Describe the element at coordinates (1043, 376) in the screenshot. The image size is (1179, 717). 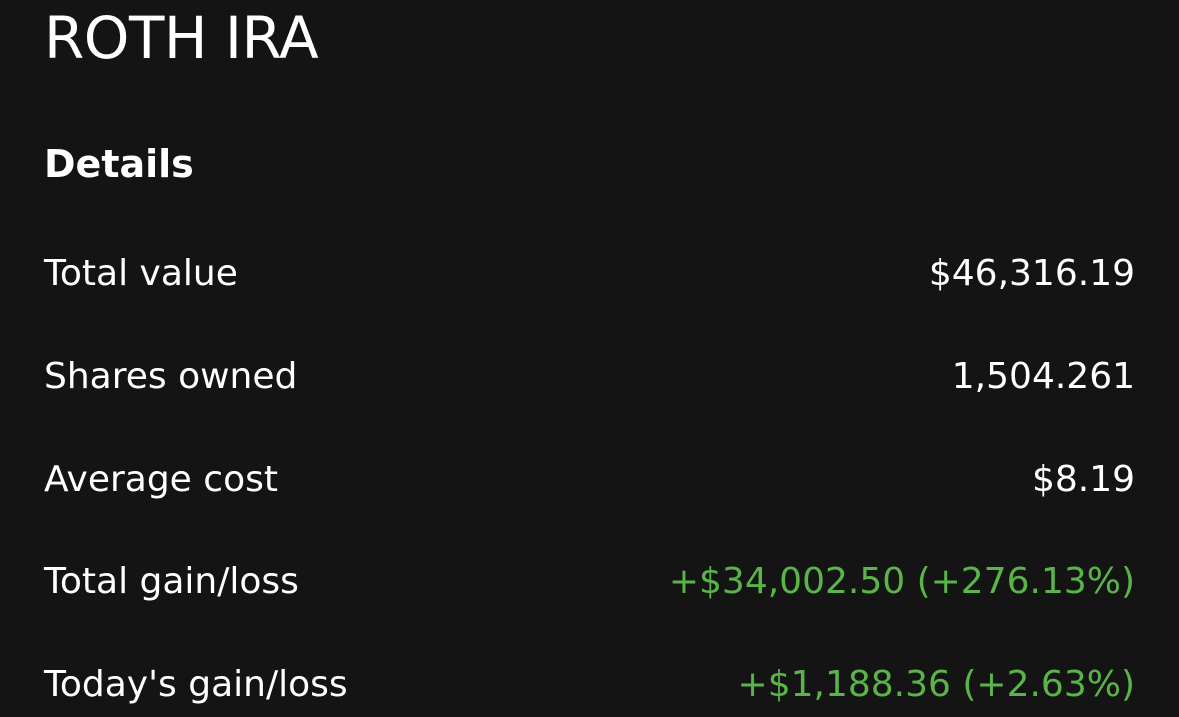
I see `shares-owned-amount: 1,504.261` at that location.